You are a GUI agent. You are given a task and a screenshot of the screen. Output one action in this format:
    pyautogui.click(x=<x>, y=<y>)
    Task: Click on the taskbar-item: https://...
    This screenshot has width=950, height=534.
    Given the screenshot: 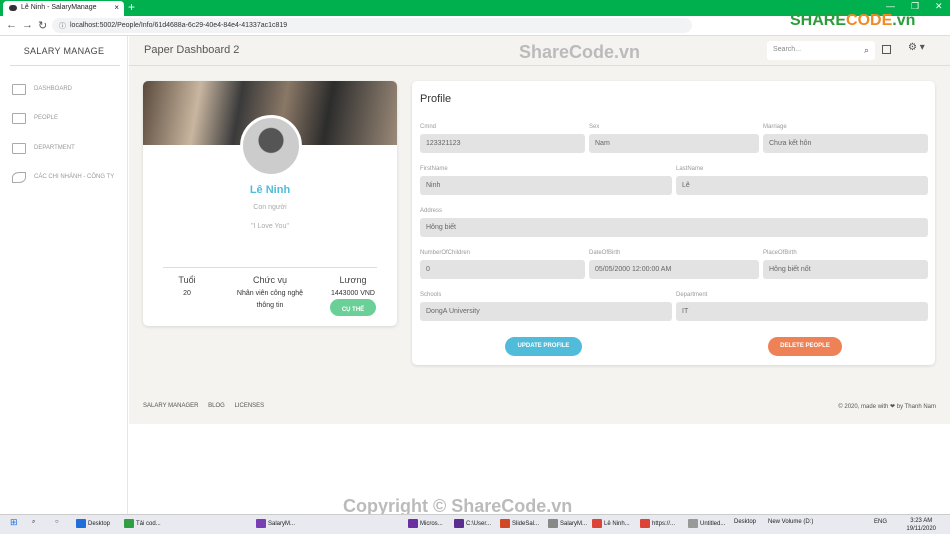 What is the action you would take?
    pyautogui.click(x=657, y=523)
    